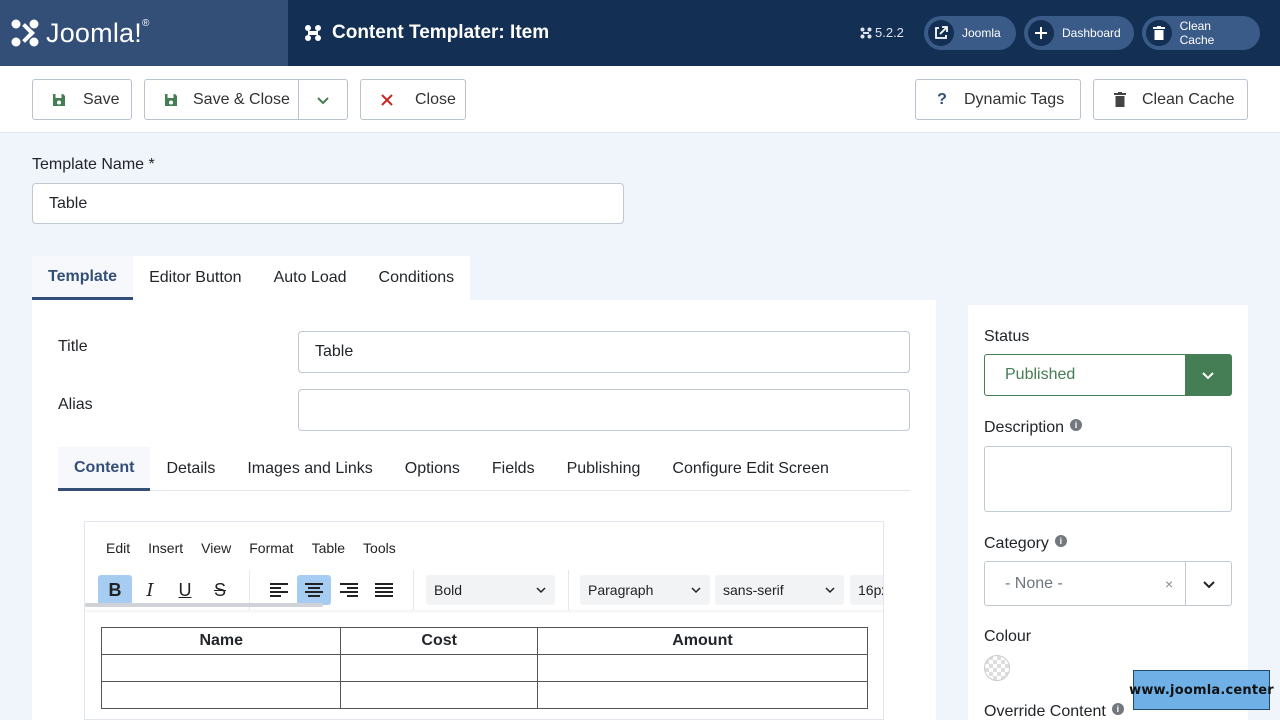 This screenshot has width=1280, height=720. What do you see at coordinates (882, 32) in the screenshot?
I see `version-label: 5.2.2` at bounding box center [882, 32].